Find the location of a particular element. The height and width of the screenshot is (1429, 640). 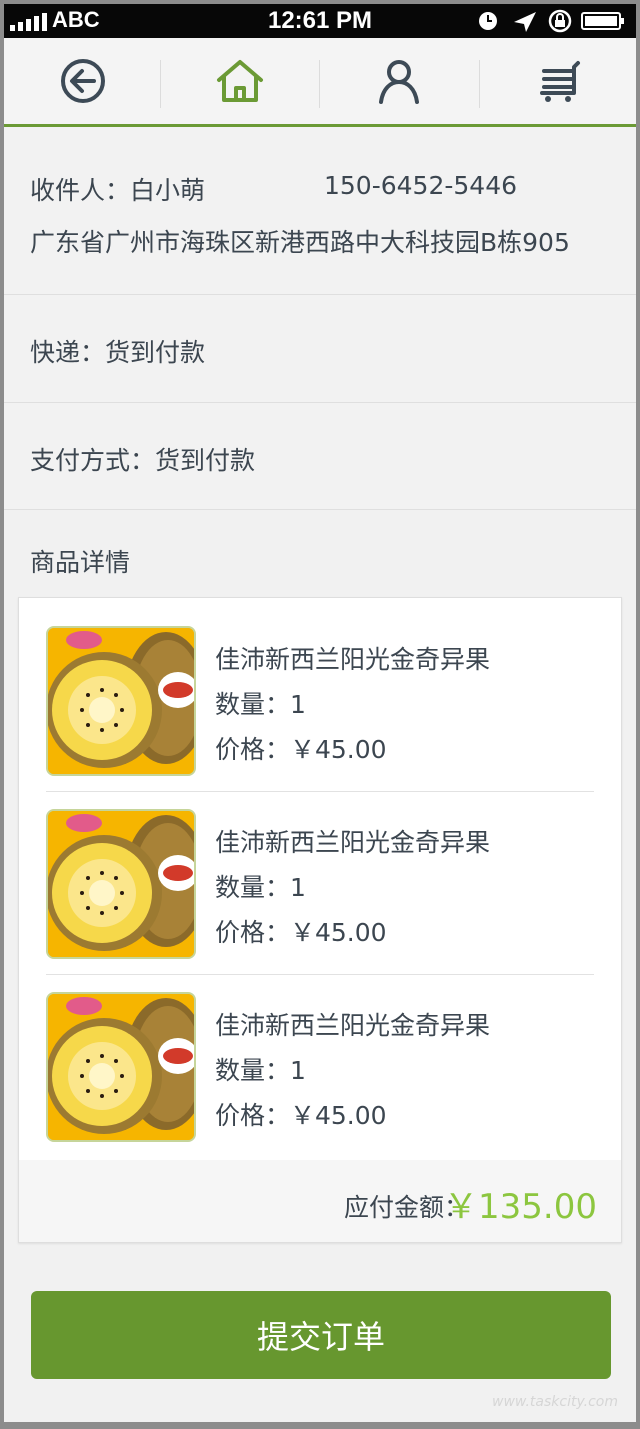

back-arrow-icon is located at coordinates (83, 81).